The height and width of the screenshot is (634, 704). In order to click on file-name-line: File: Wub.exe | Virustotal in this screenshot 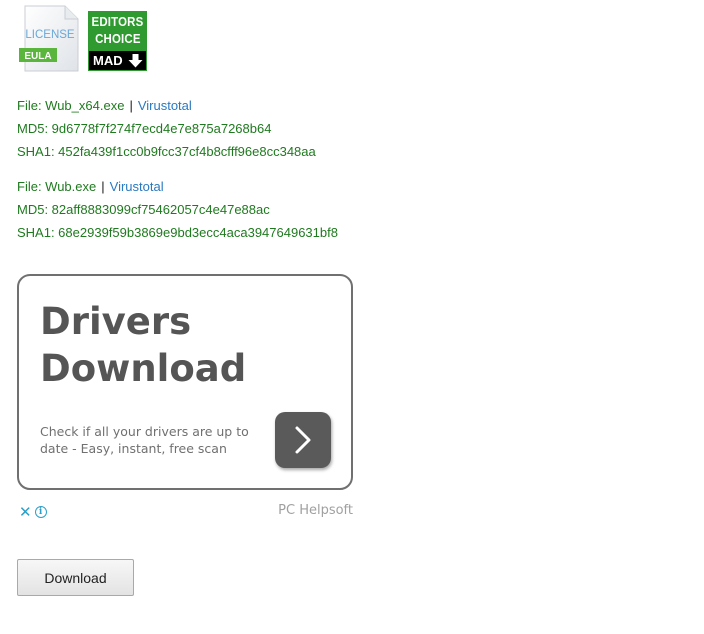, I will do `click(177, 186)`.